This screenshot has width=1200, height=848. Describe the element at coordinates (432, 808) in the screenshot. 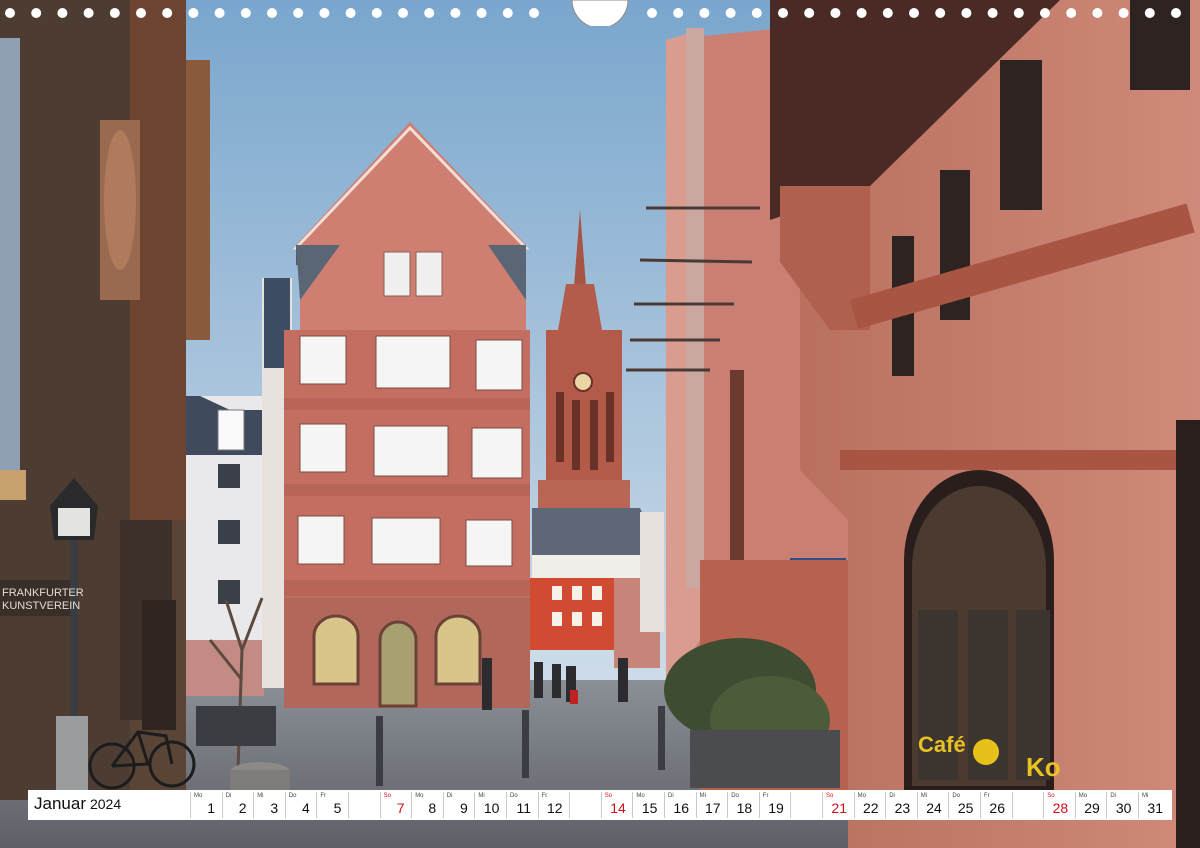

I see `day-number: 8` at that location.